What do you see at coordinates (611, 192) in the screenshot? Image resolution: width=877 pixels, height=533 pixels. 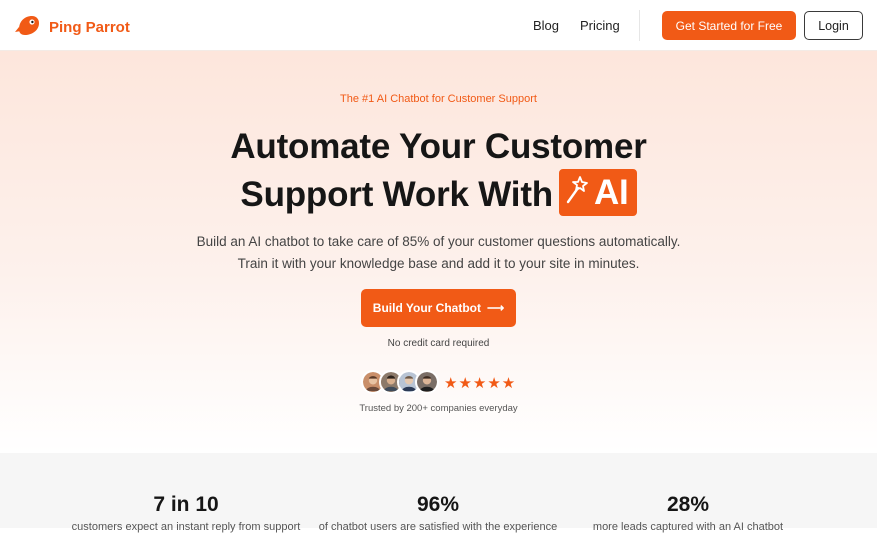 I see `ai-badge-label: AI` at bounding box center [611, 192].